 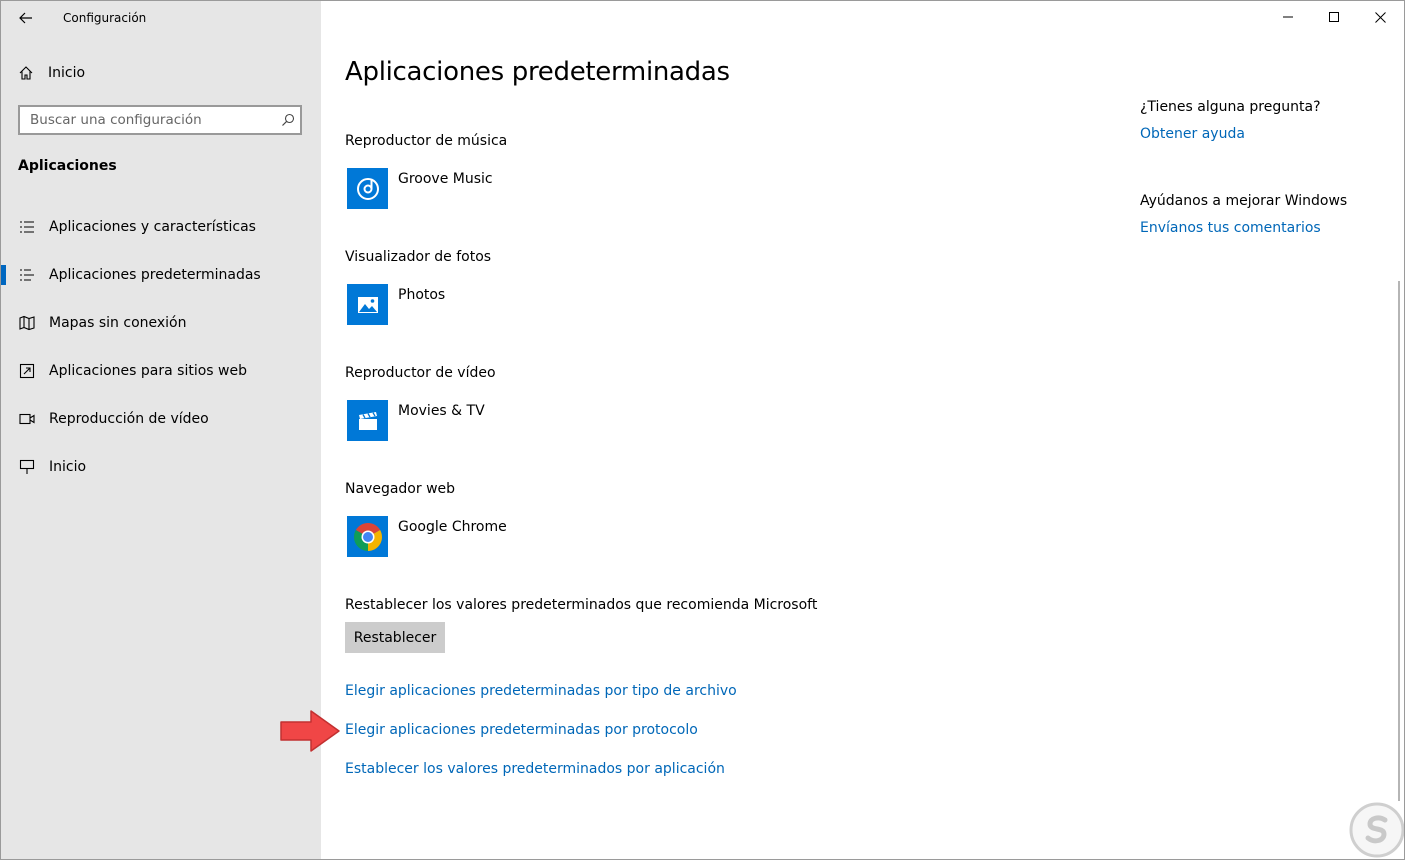 I want to click on get-help-link: Obtener ayuda, so click(x=1192, y=134).